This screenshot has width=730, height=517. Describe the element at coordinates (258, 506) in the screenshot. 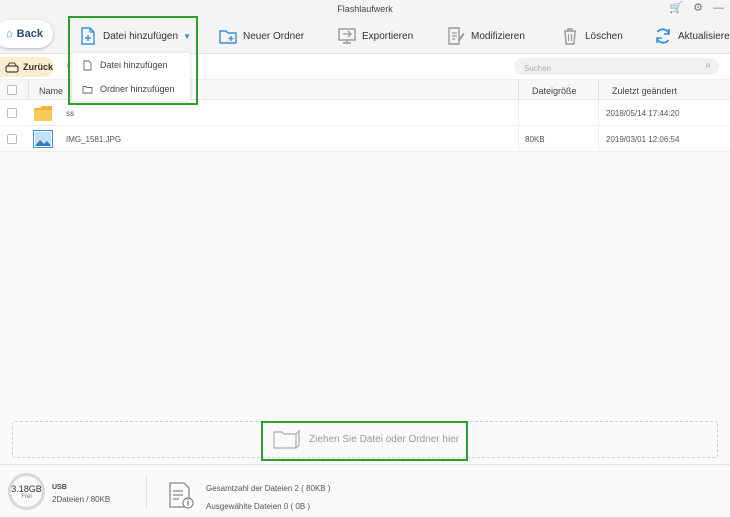

I see `selected-files-text: Ausgewählte Dateien 0 ( 0B )` at that location.